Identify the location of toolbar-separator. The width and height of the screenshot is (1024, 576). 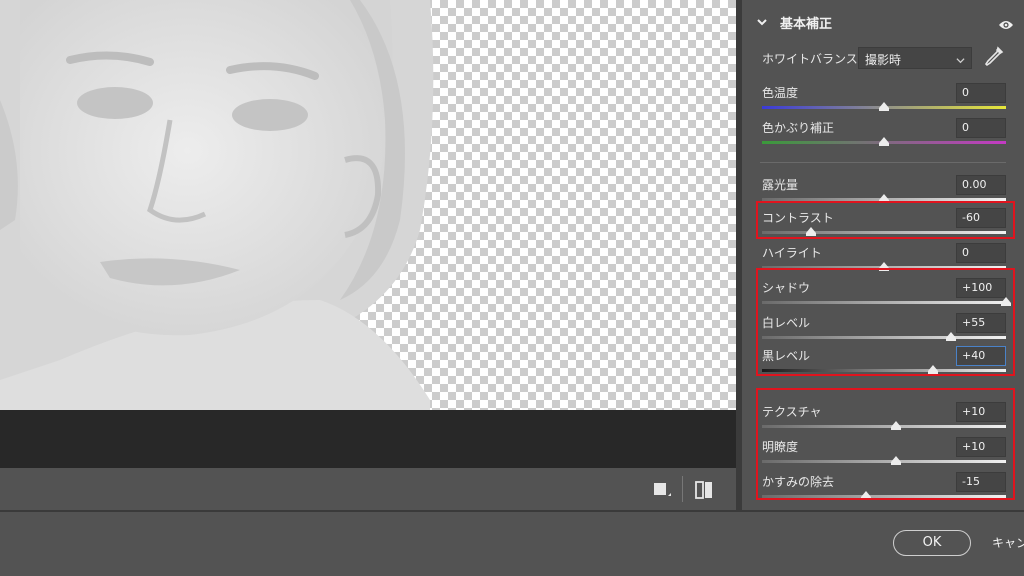
(682, 489).